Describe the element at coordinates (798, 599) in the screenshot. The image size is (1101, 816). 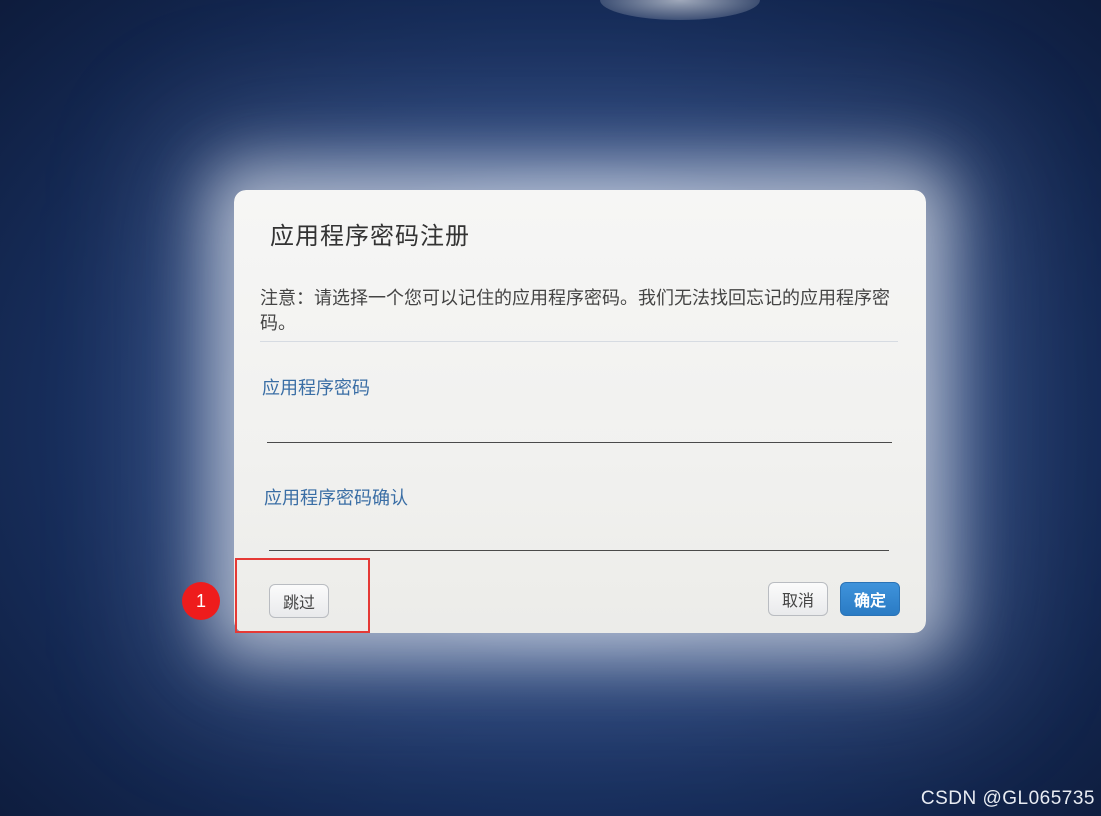
I see `cancel-button: 取消` at that location.